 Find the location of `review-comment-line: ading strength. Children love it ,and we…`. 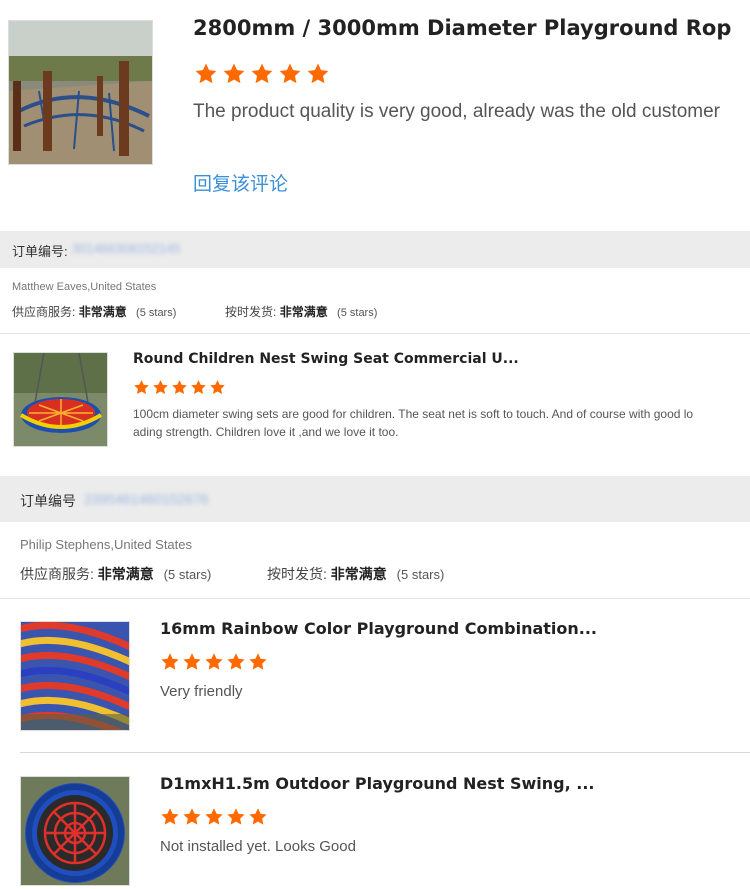

review-comment-line: ading strength. Children love it ,and we… is located at coordinates (266, 432).